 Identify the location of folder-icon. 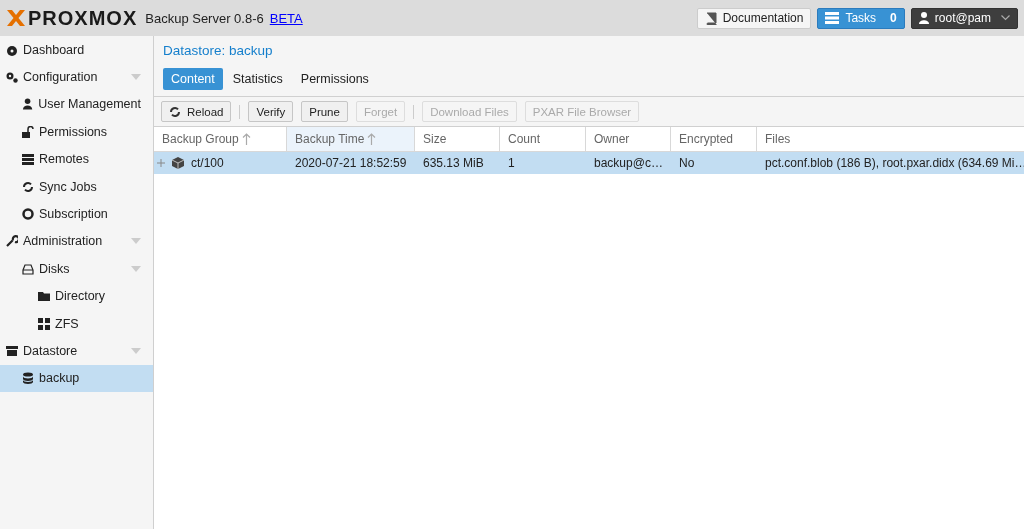
(44, 296).